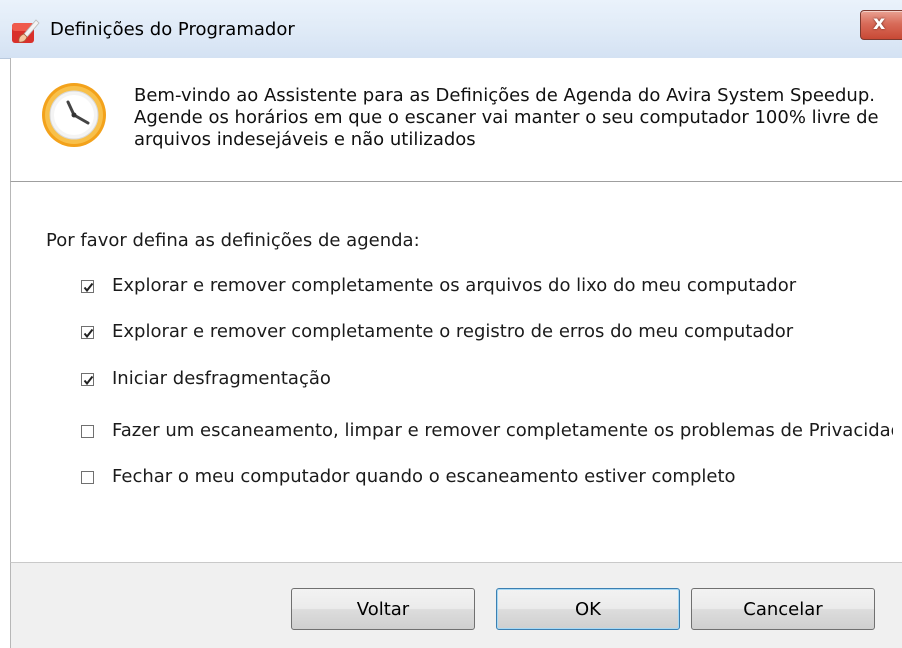 Image resolution: width=902 pixels, height=648 pixels. What do you see at coordinates (87, 431) in the screenshot?
I see `checkbox-privacy` at bounding box center [87, 431].